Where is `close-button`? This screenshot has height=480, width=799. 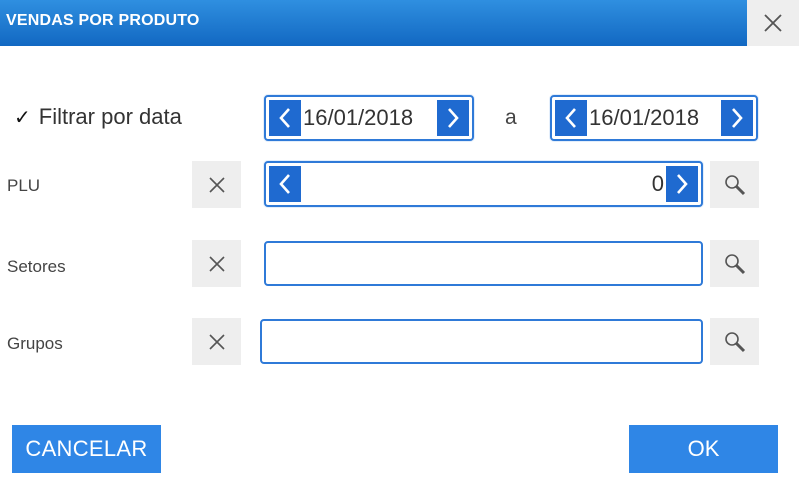
close-button is located at coordinates (773, 23).